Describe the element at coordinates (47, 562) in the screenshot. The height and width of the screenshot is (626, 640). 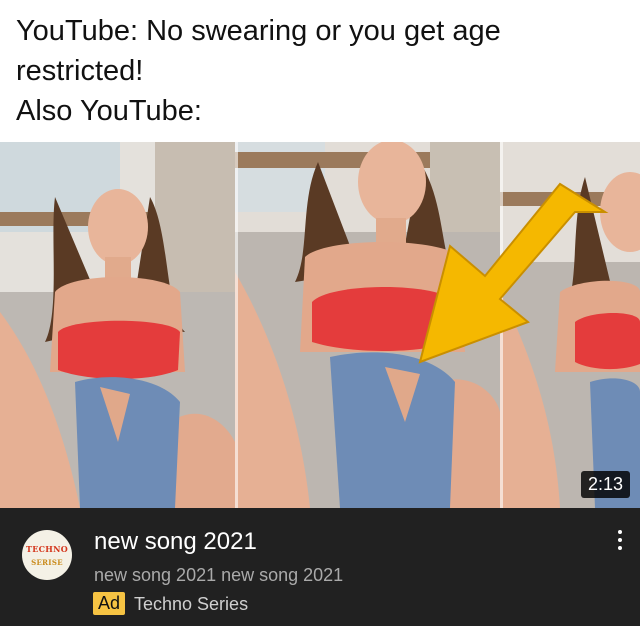
I see `avatar-logo-line-2: SERISE` at that location.